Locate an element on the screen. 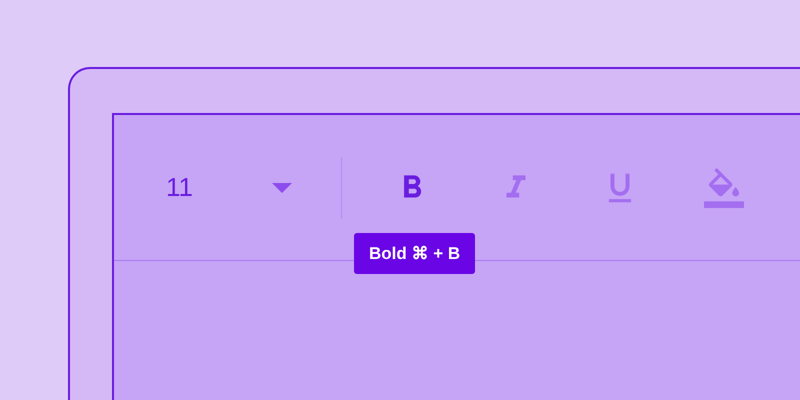 This screenshot has height=400, width=800. caret-icon is located at coordinates (282, 187).